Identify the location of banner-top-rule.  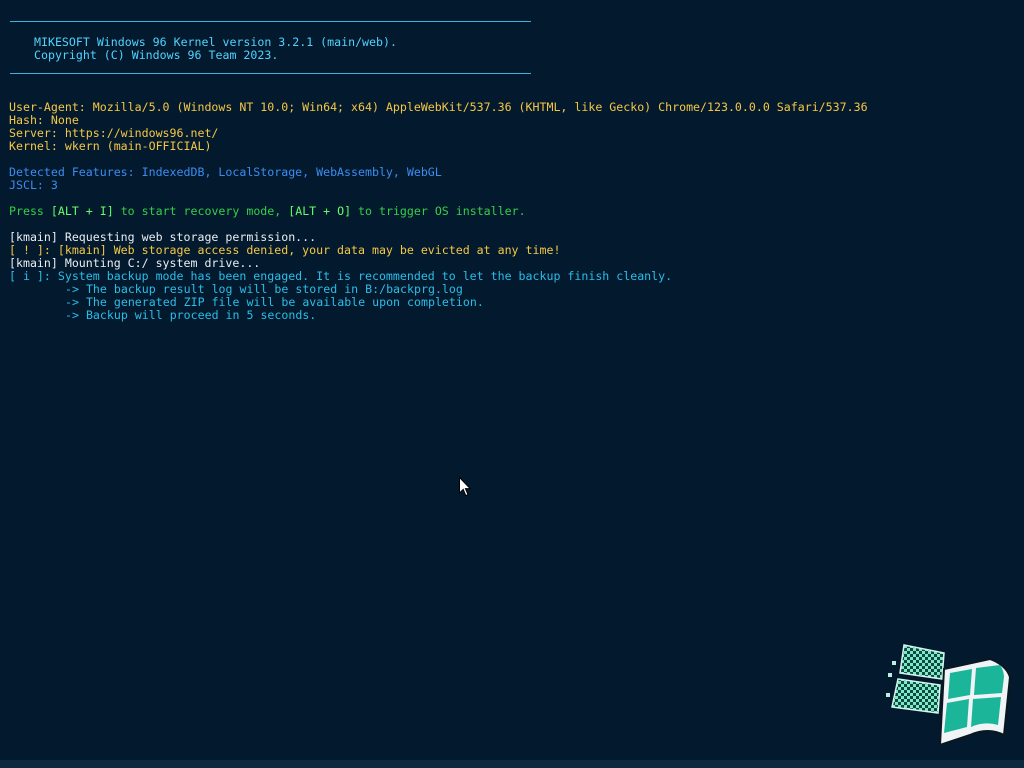
(270, 21).